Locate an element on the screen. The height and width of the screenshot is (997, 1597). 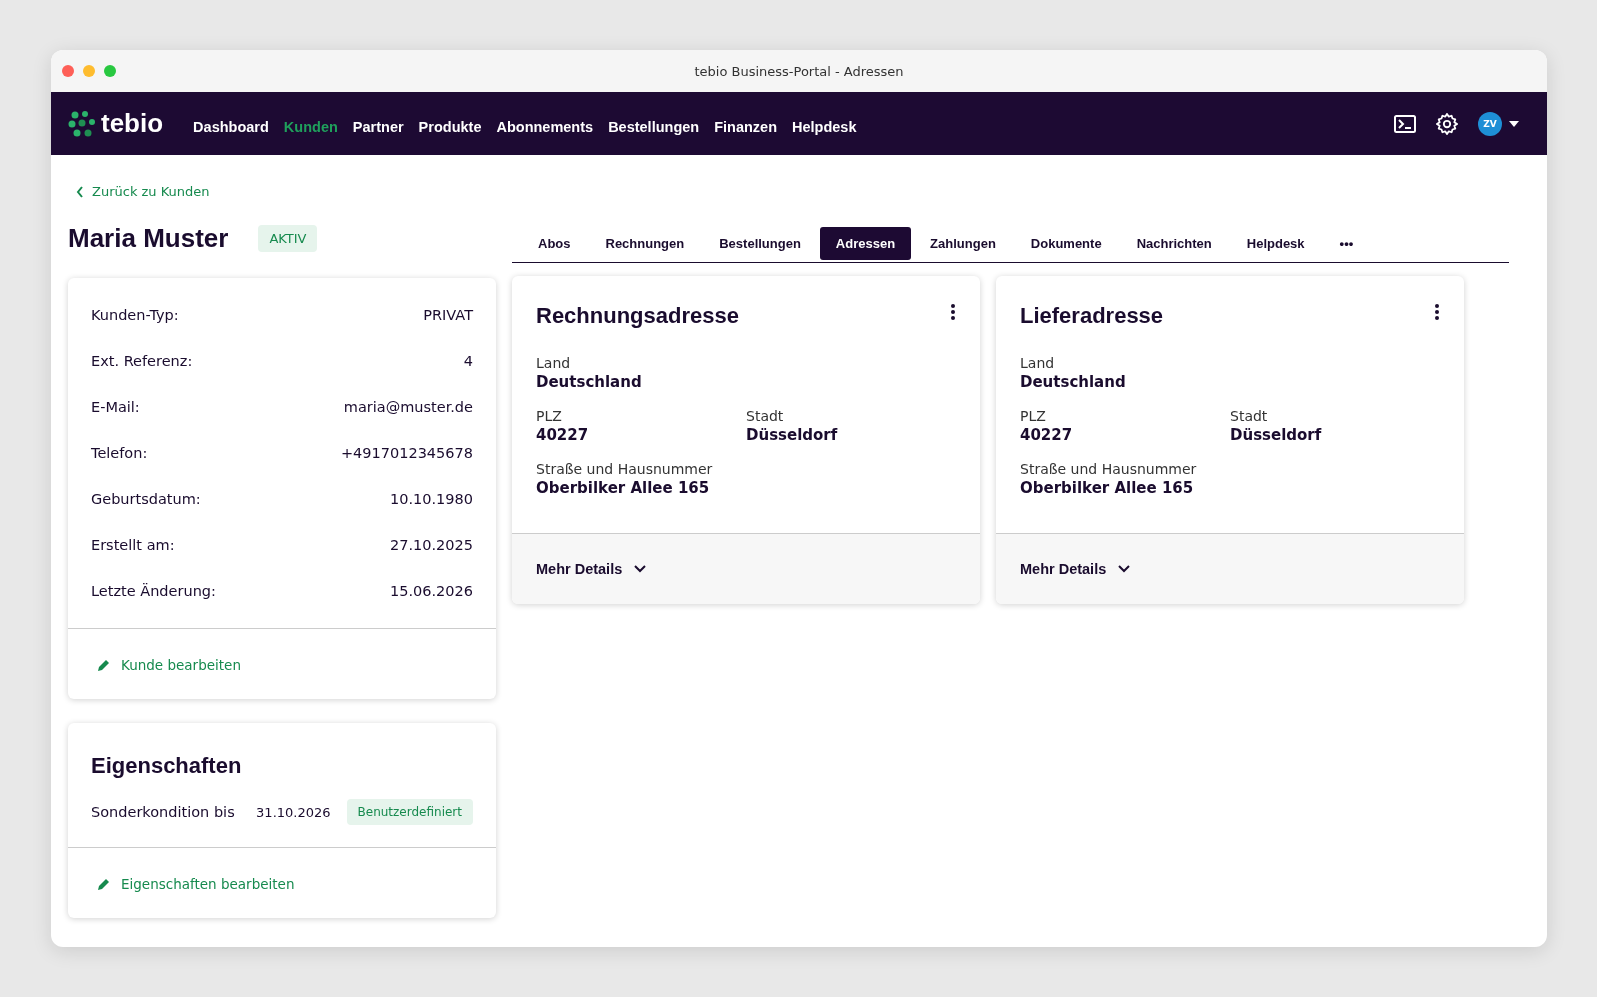
detail-value: 4 is located at coordinates (468, 361).